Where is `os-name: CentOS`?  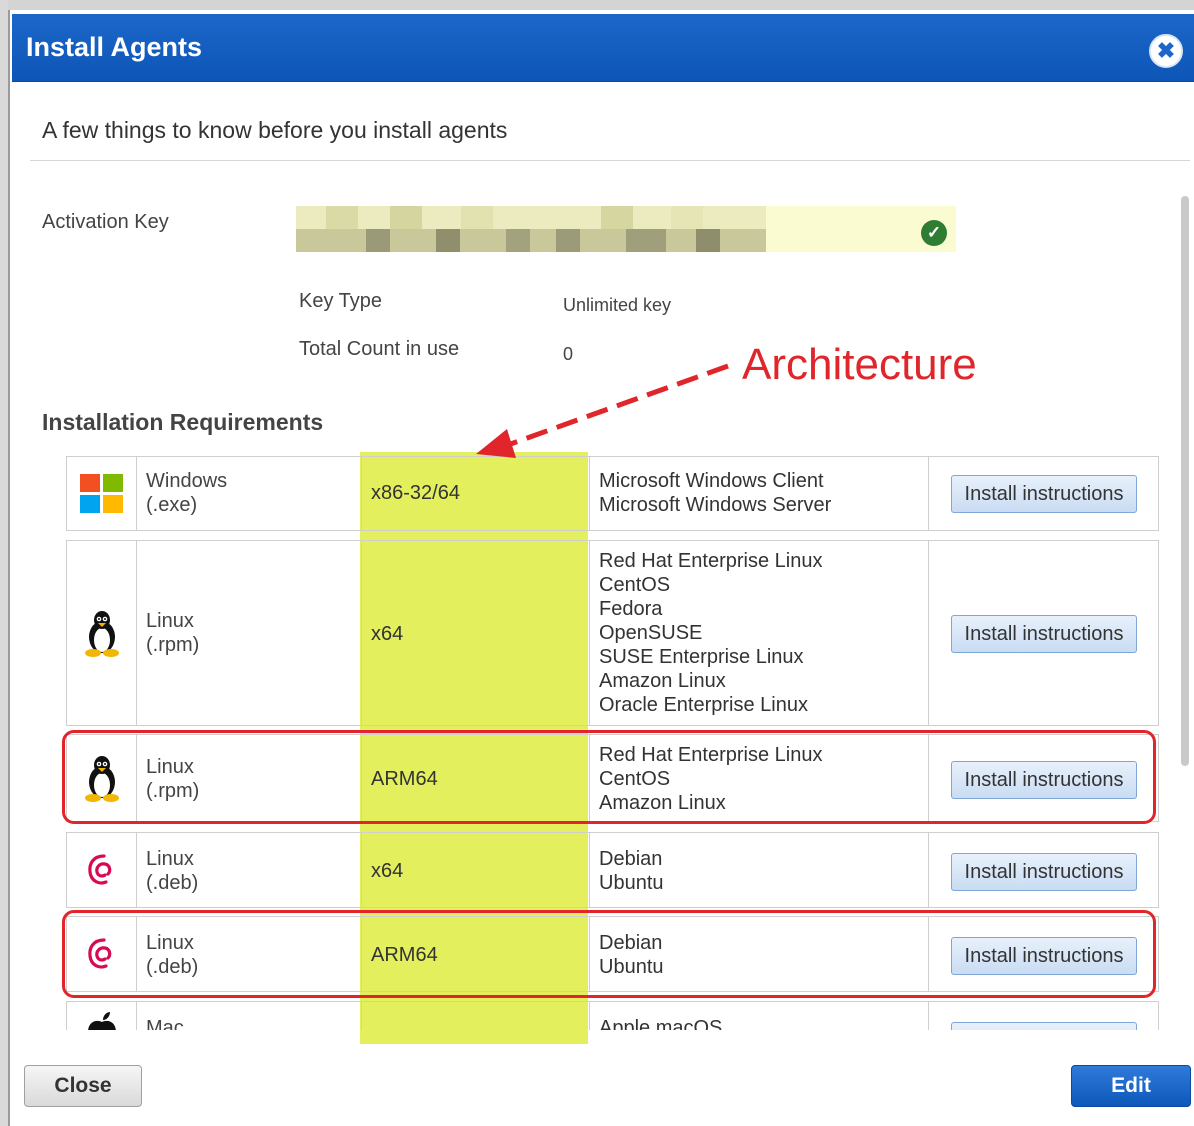 os-name: CentOS is located at coordinates (635, 585).